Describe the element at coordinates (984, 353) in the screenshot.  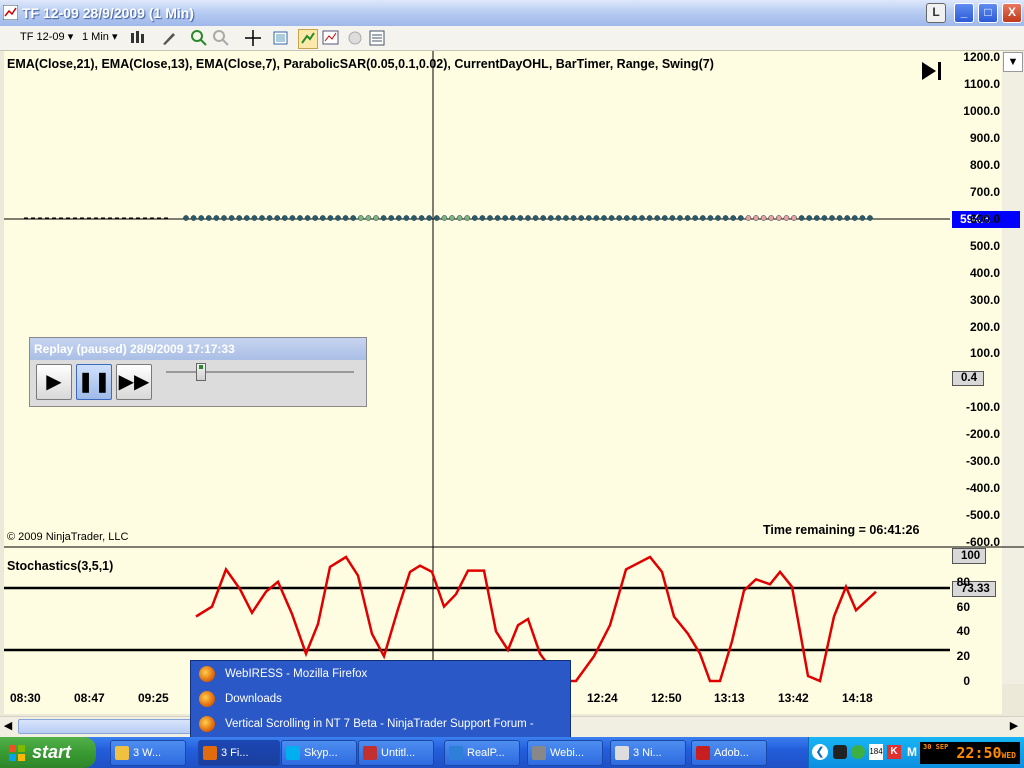
I see `price-tick-label: 100.0` at that location.